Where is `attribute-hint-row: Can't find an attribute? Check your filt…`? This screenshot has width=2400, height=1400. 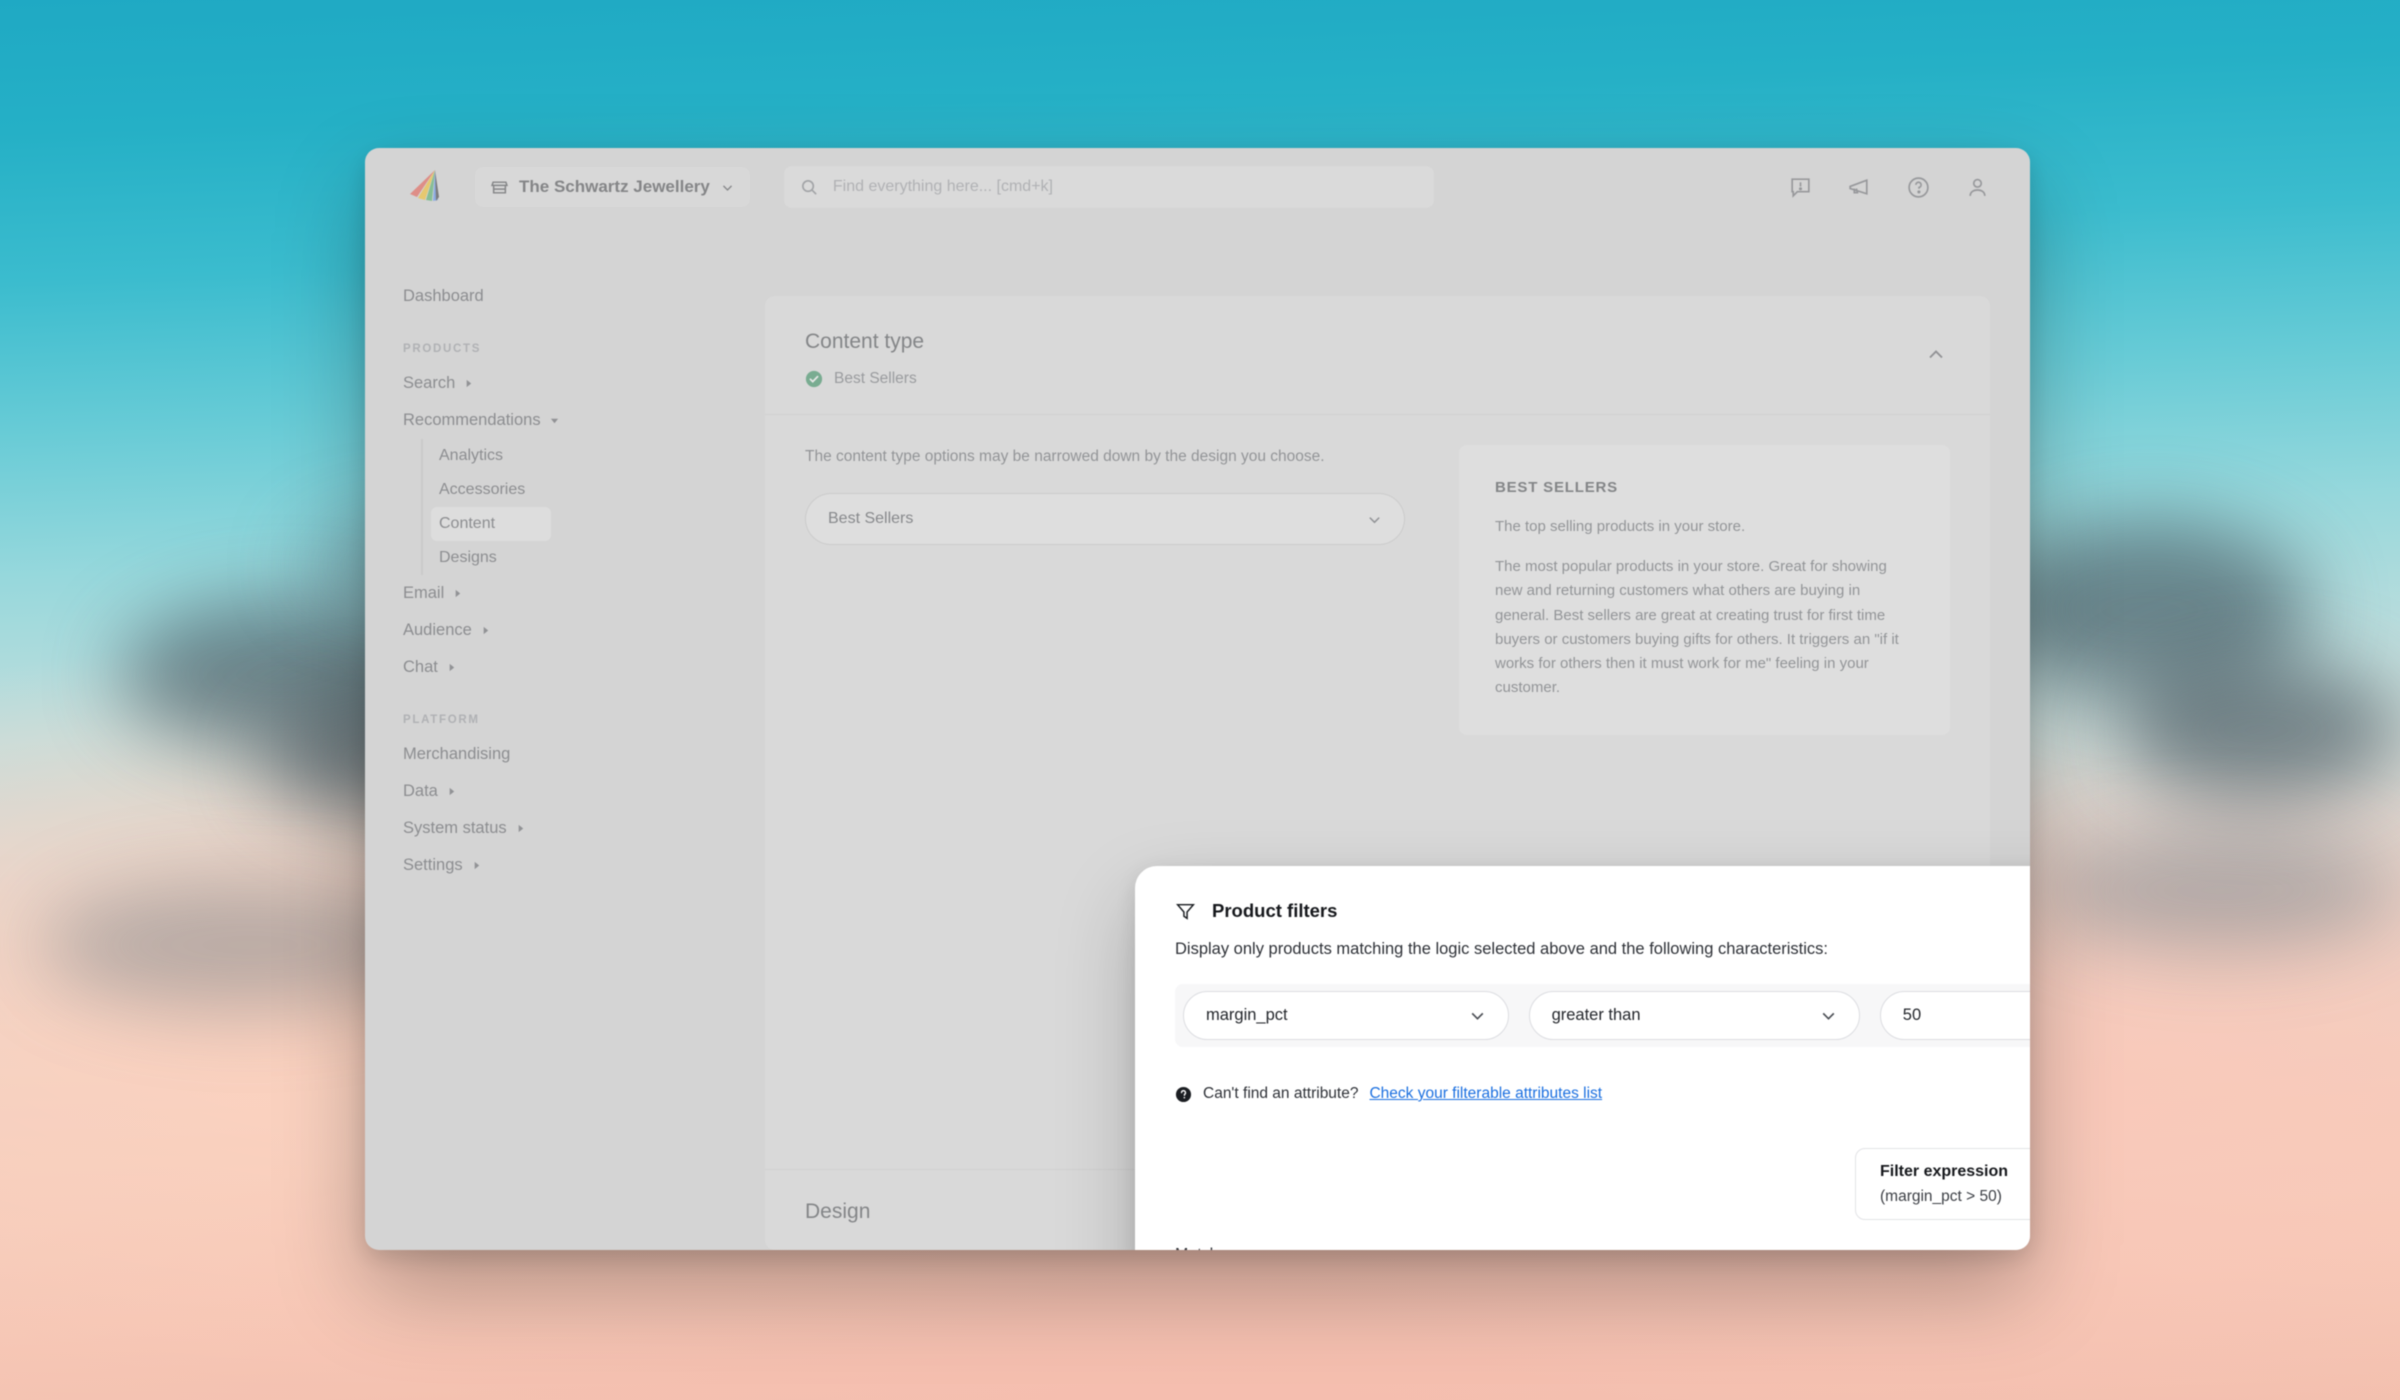 attribute-hint-row: Can't find an attribute? Check your filt… is located at coordinates (1602, 1094).